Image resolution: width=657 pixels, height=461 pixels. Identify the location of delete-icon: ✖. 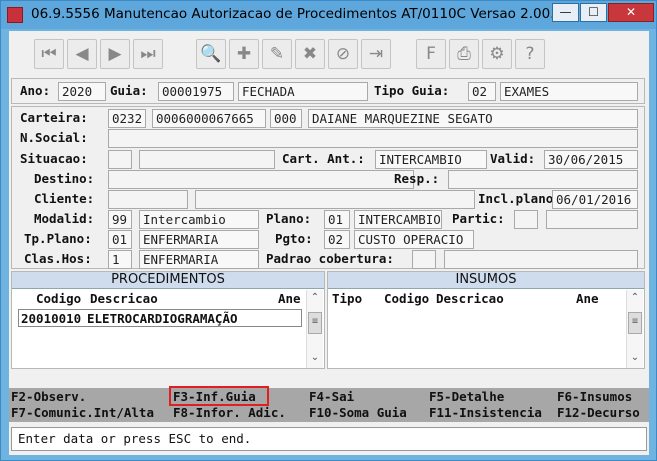
(310, 54).